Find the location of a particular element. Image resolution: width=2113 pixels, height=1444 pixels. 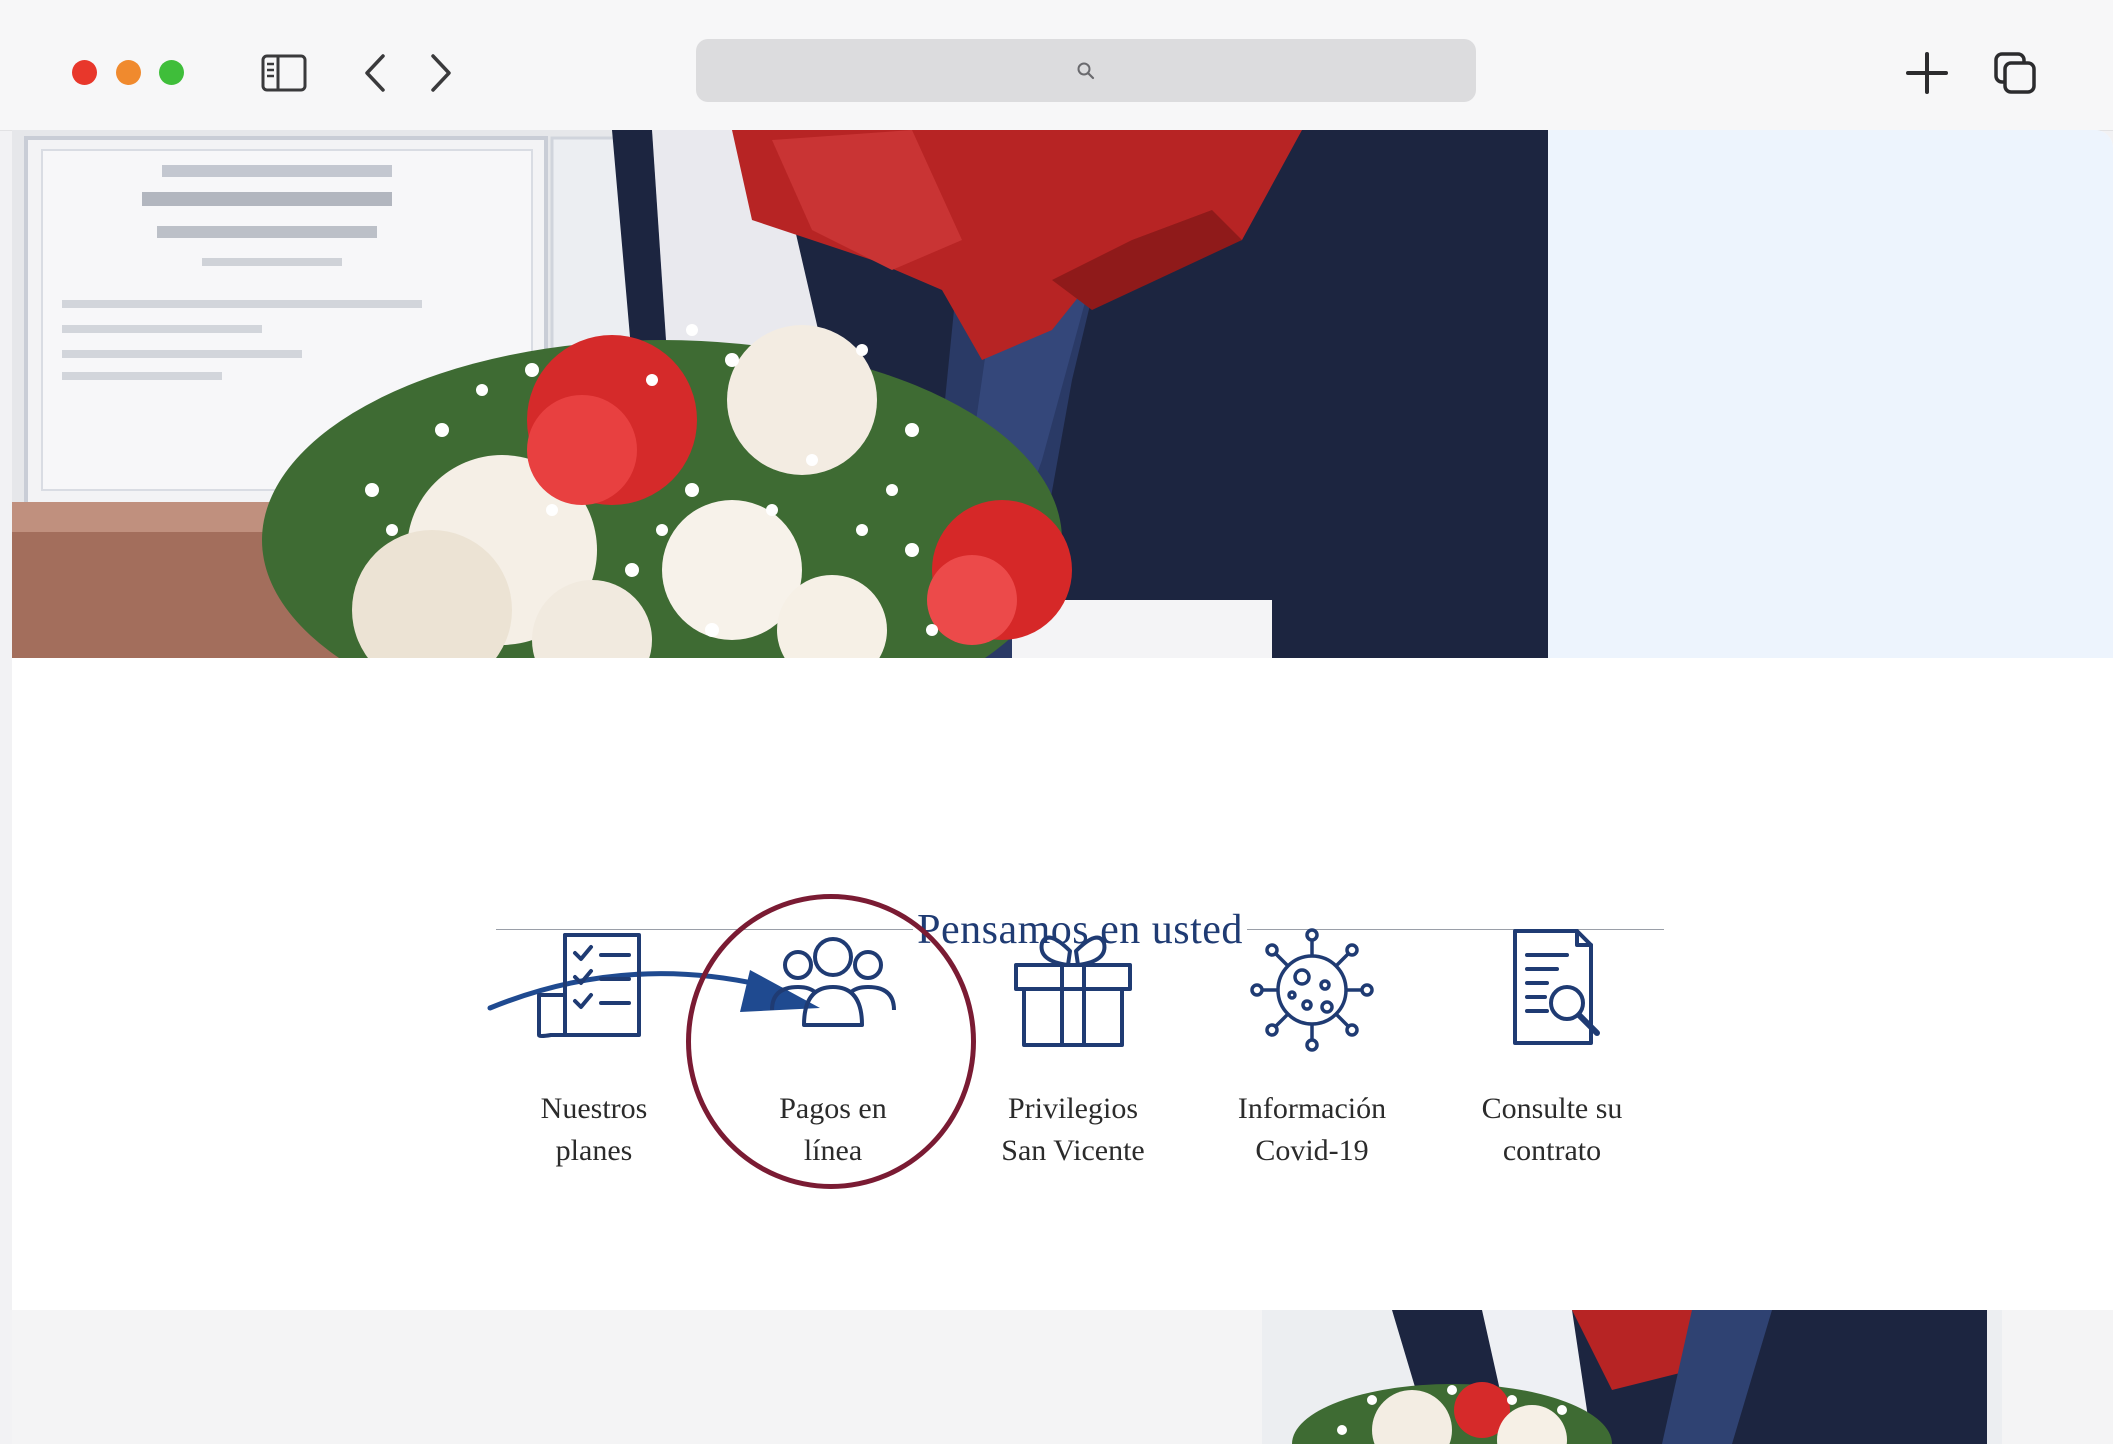

feature-consulte-su-contrato: Consulte su contrato is located at coordinates (1552, 1048).